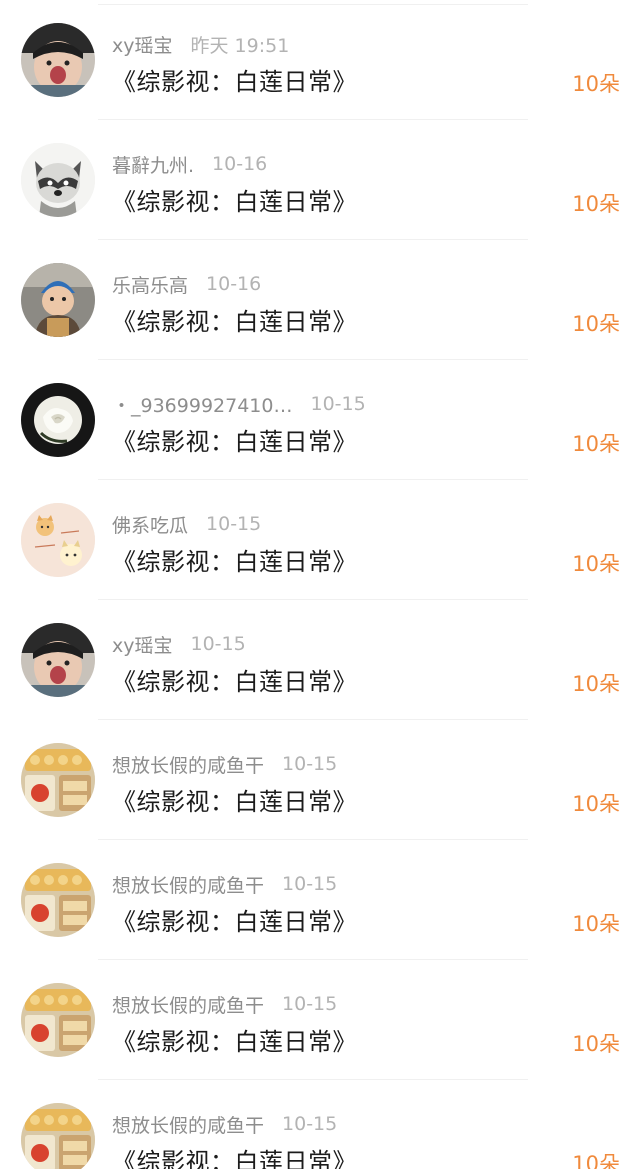  What do you see at coordinates (150, 284) in the screenshot?
I see `username: 乐高乐高` at bounding box center [150, 284].